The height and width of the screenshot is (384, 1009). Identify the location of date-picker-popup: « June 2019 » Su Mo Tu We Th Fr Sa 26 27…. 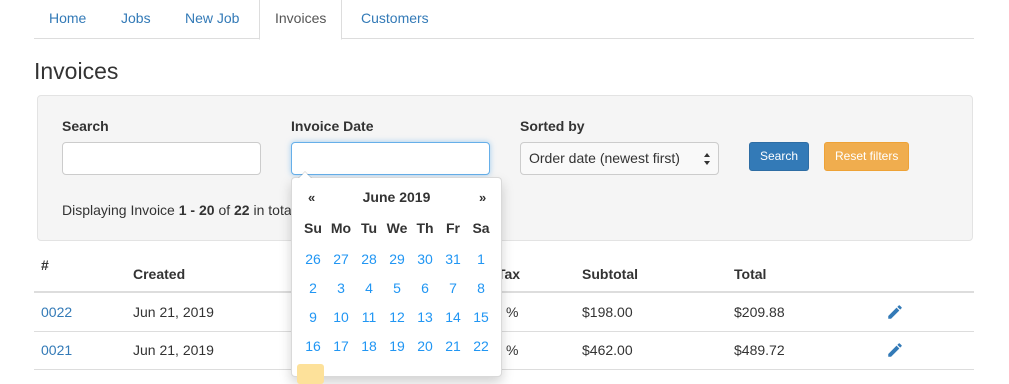
(396, 277).